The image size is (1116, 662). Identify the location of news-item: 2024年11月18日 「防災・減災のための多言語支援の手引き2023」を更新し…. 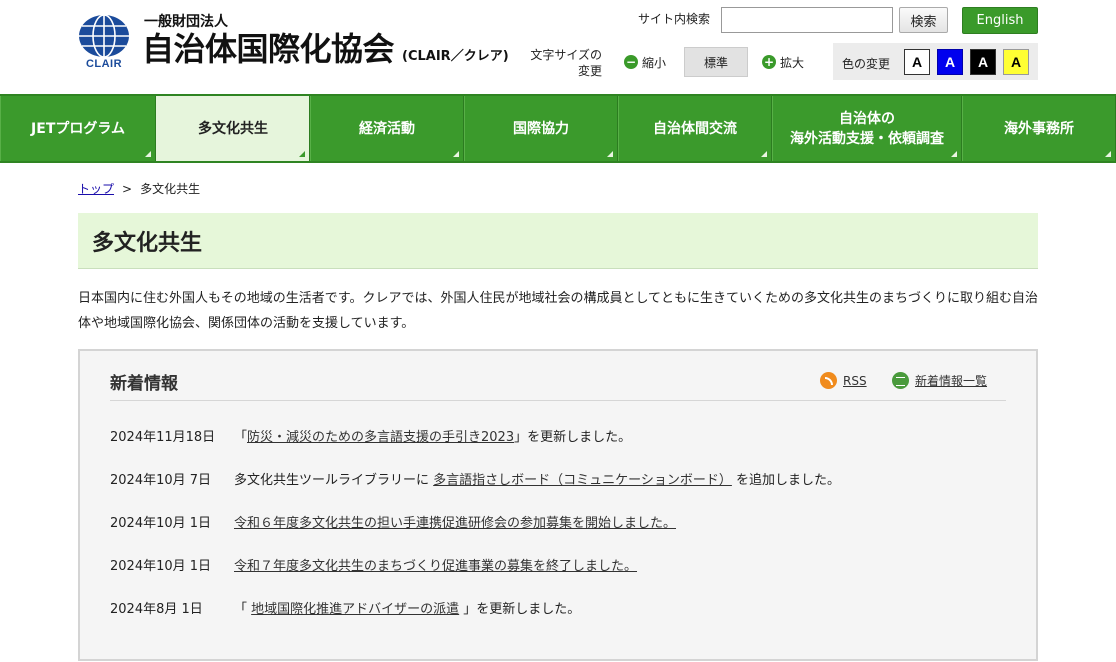
(370, 435).